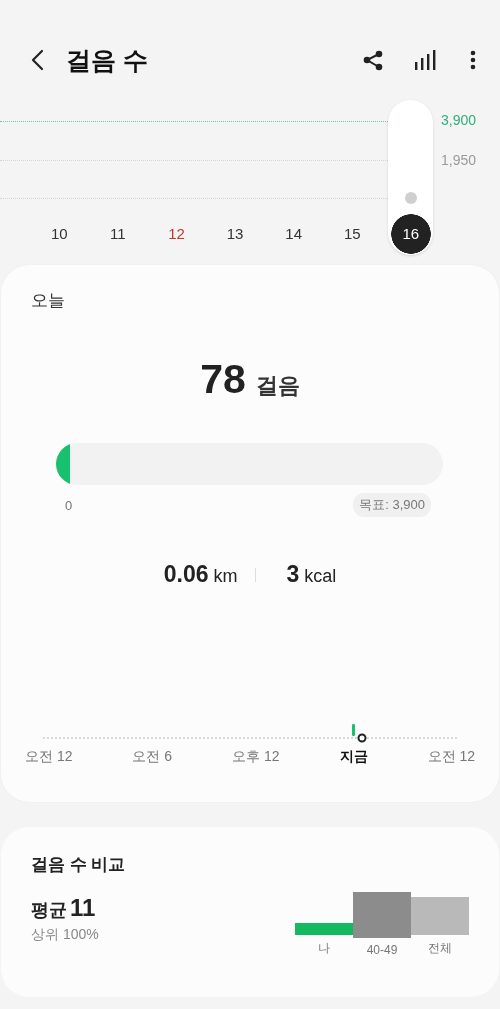  Describe the element at coordinates (65, 935) in the screenshot. I see `rank-text: 상위 100%` at that location.